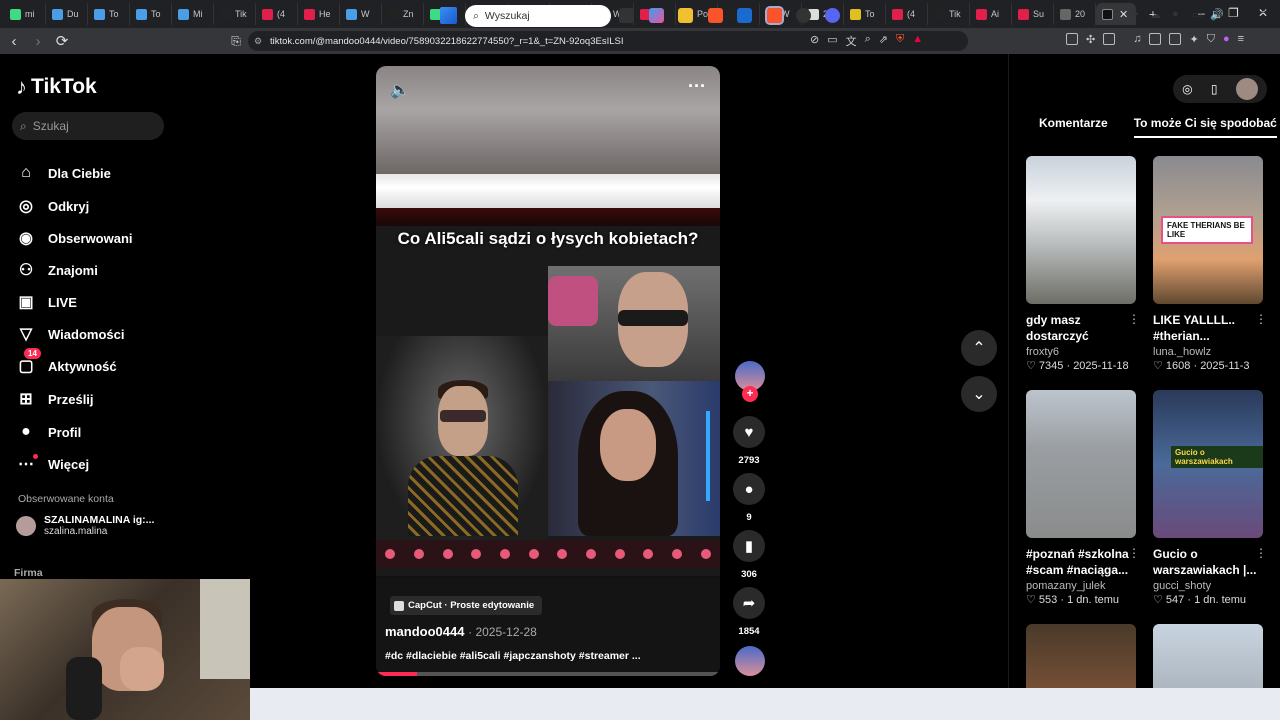 The height and width of the screenshot is (720, 1280). Describe the element at coordinates (56, 87) in the screenshot. I see `tiktok-logo: ♪ TikTok` at that location.